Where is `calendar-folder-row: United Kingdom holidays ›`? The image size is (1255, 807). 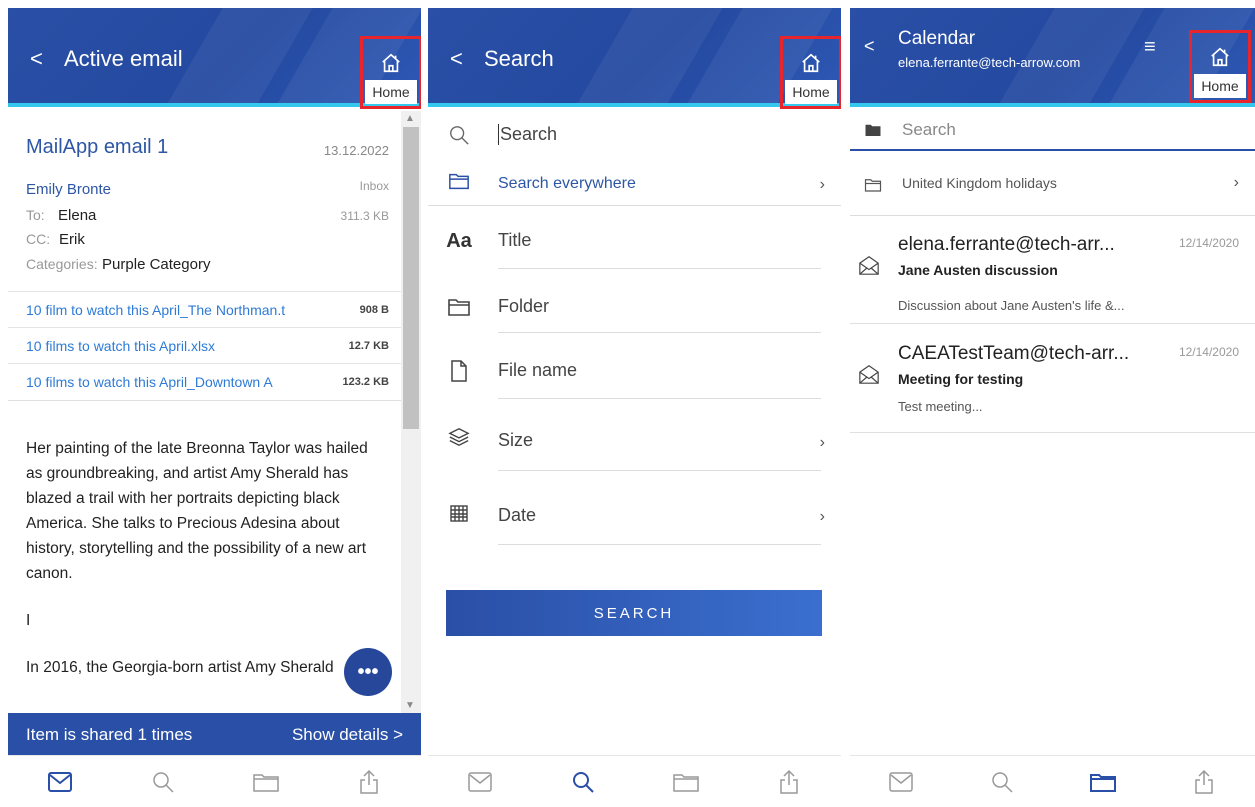
calendar-folder-row: United Kingdom holidays › is located at coordinates (1052, 187).